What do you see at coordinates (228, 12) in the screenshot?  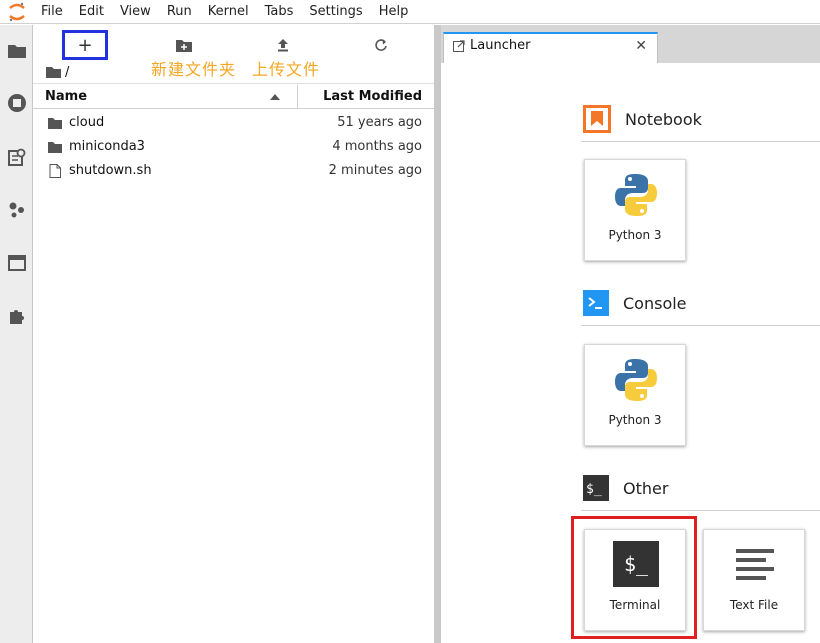 I see `menu-kernel: Kernel` at bounding box center [228, 12].